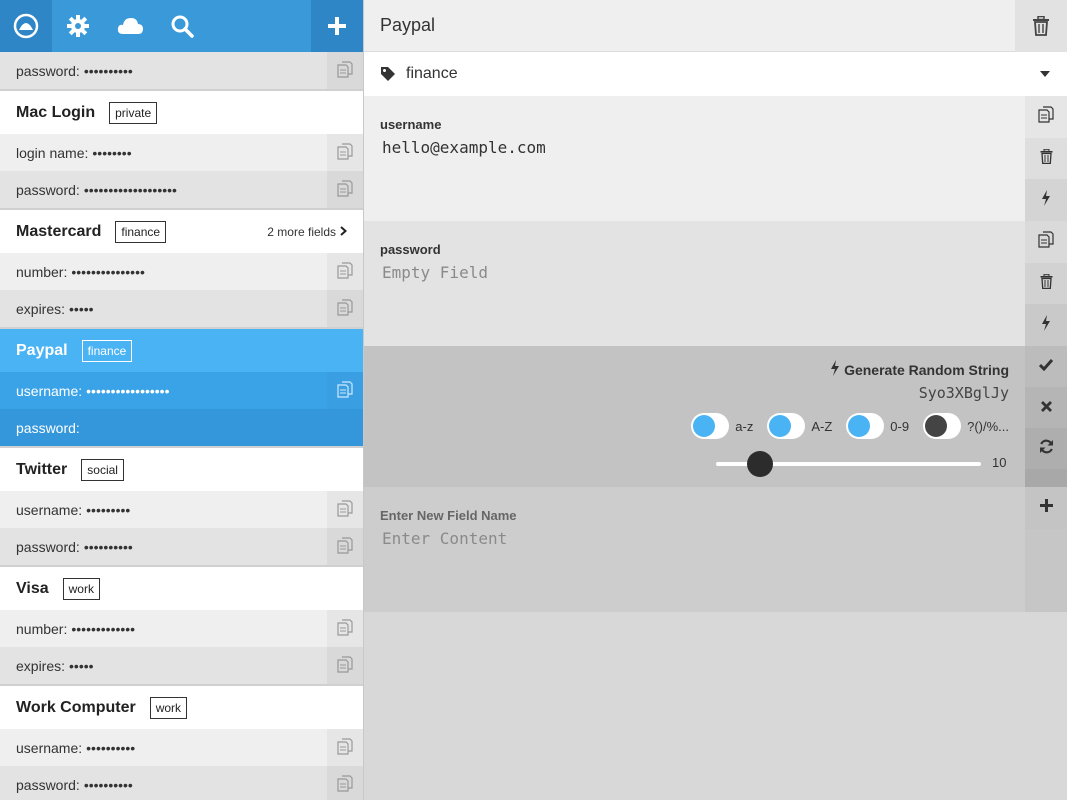 This screenshot has height=800, width=1067. What do you see at coordinates (760, 464) in the screenshot?
I see `slider-thumb` at bounding box center [760, 464].